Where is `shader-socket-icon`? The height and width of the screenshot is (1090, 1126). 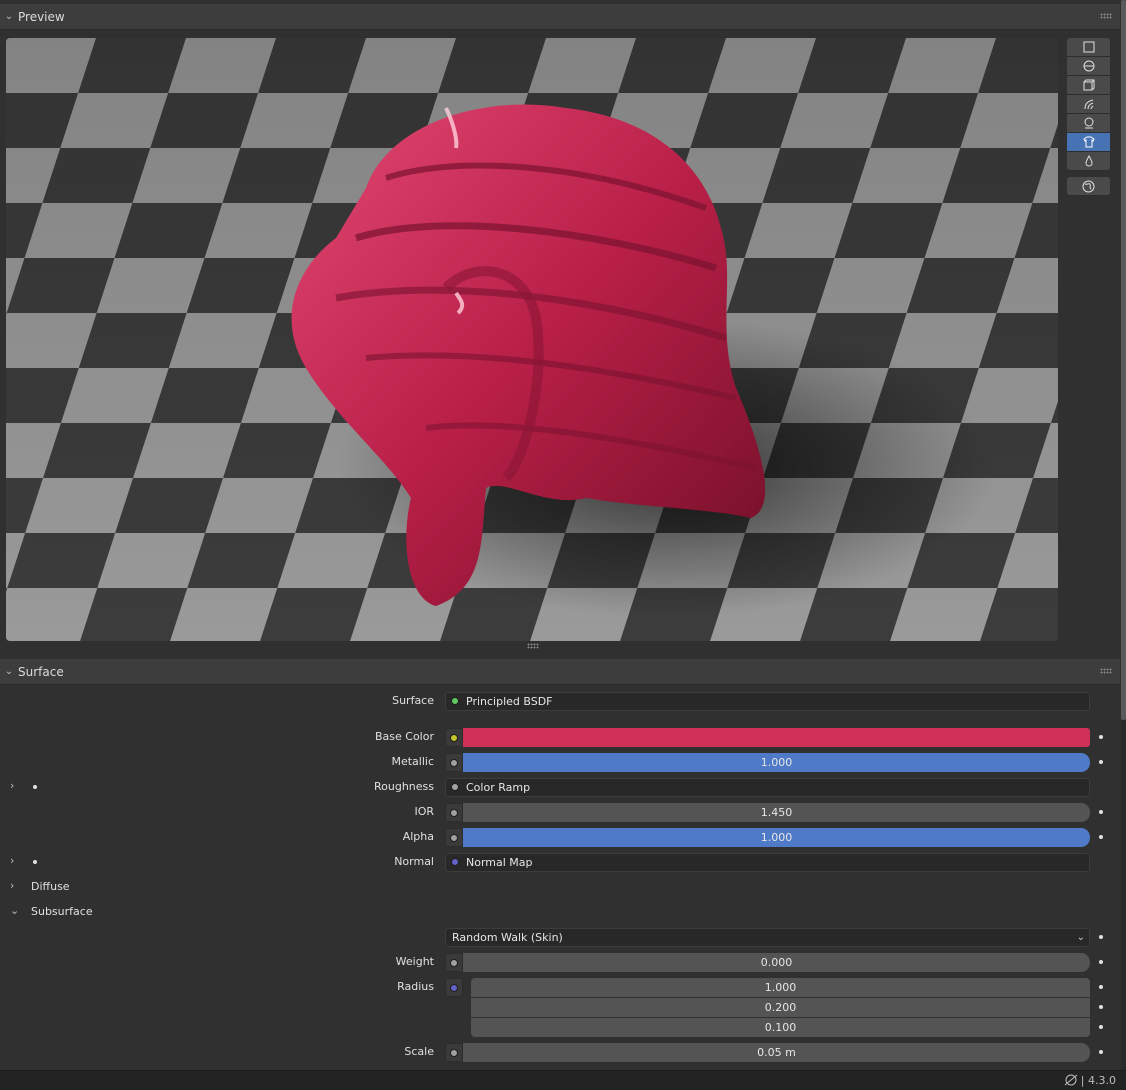
shader-socket-icon is located at coordinates (455, 701).